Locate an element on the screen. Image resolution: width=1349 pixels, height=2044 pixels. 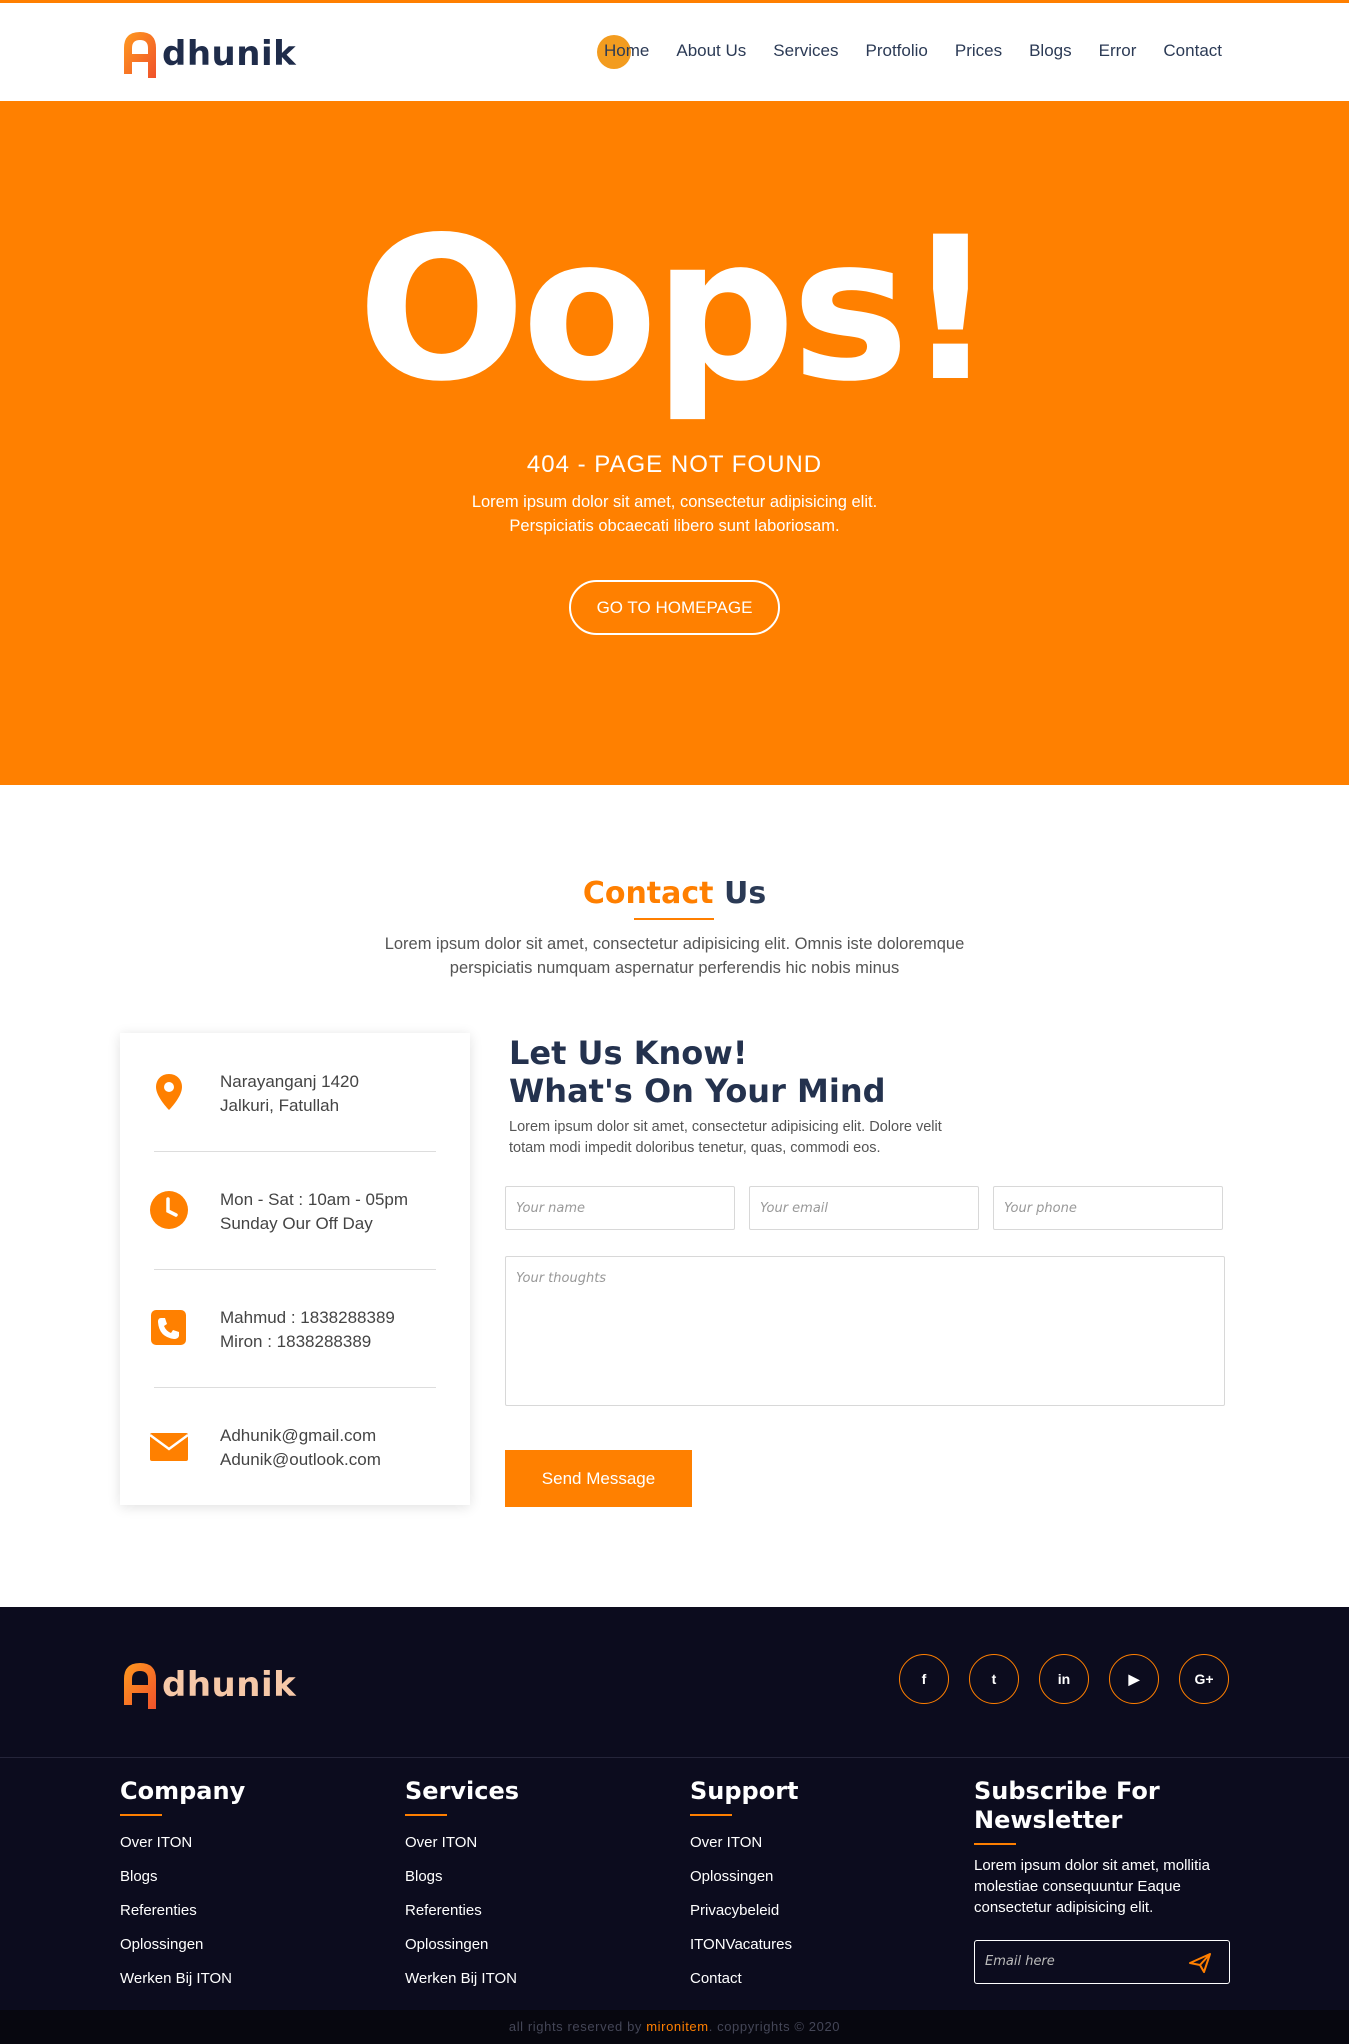
phone-text: Mahmud : 1838288389 Miron : 1838288389 is located at coordinates (307, 1330).